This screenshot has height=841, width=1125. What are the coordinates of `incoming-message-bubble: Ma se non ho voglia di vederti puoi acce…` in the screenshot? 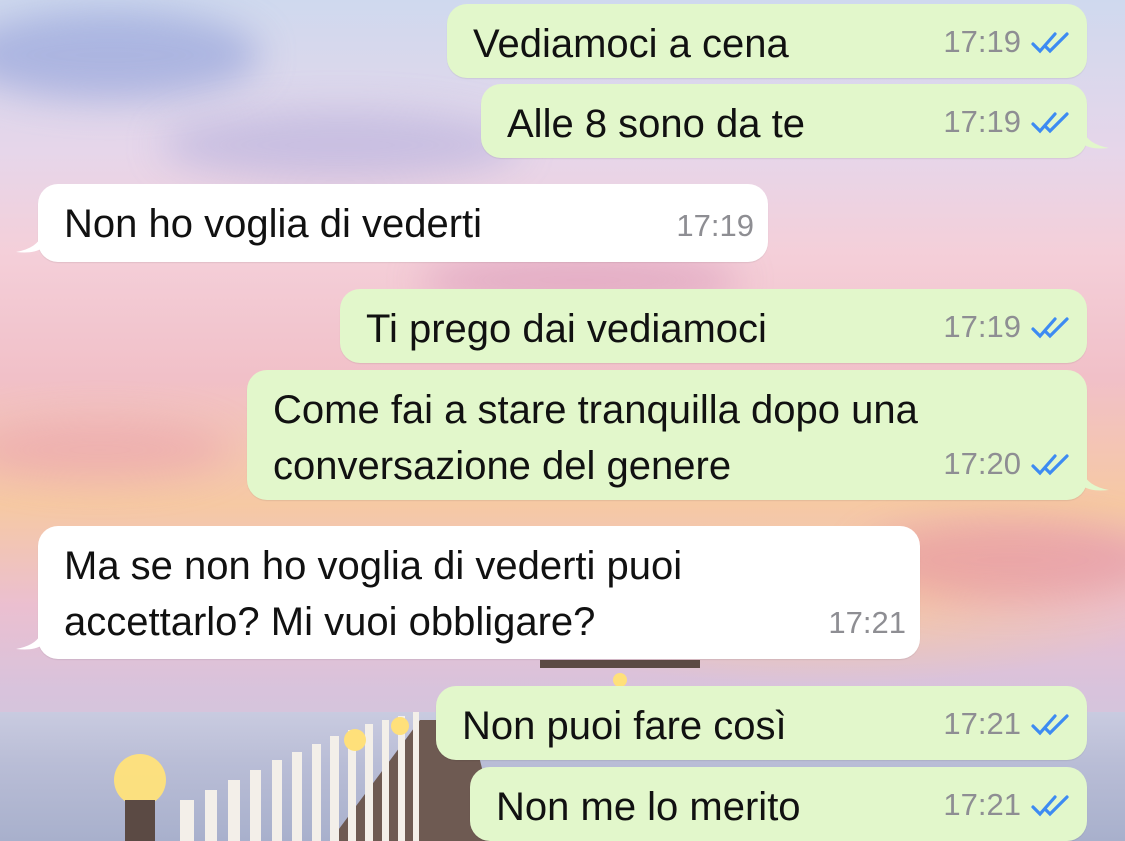 It's located at (468, 592).